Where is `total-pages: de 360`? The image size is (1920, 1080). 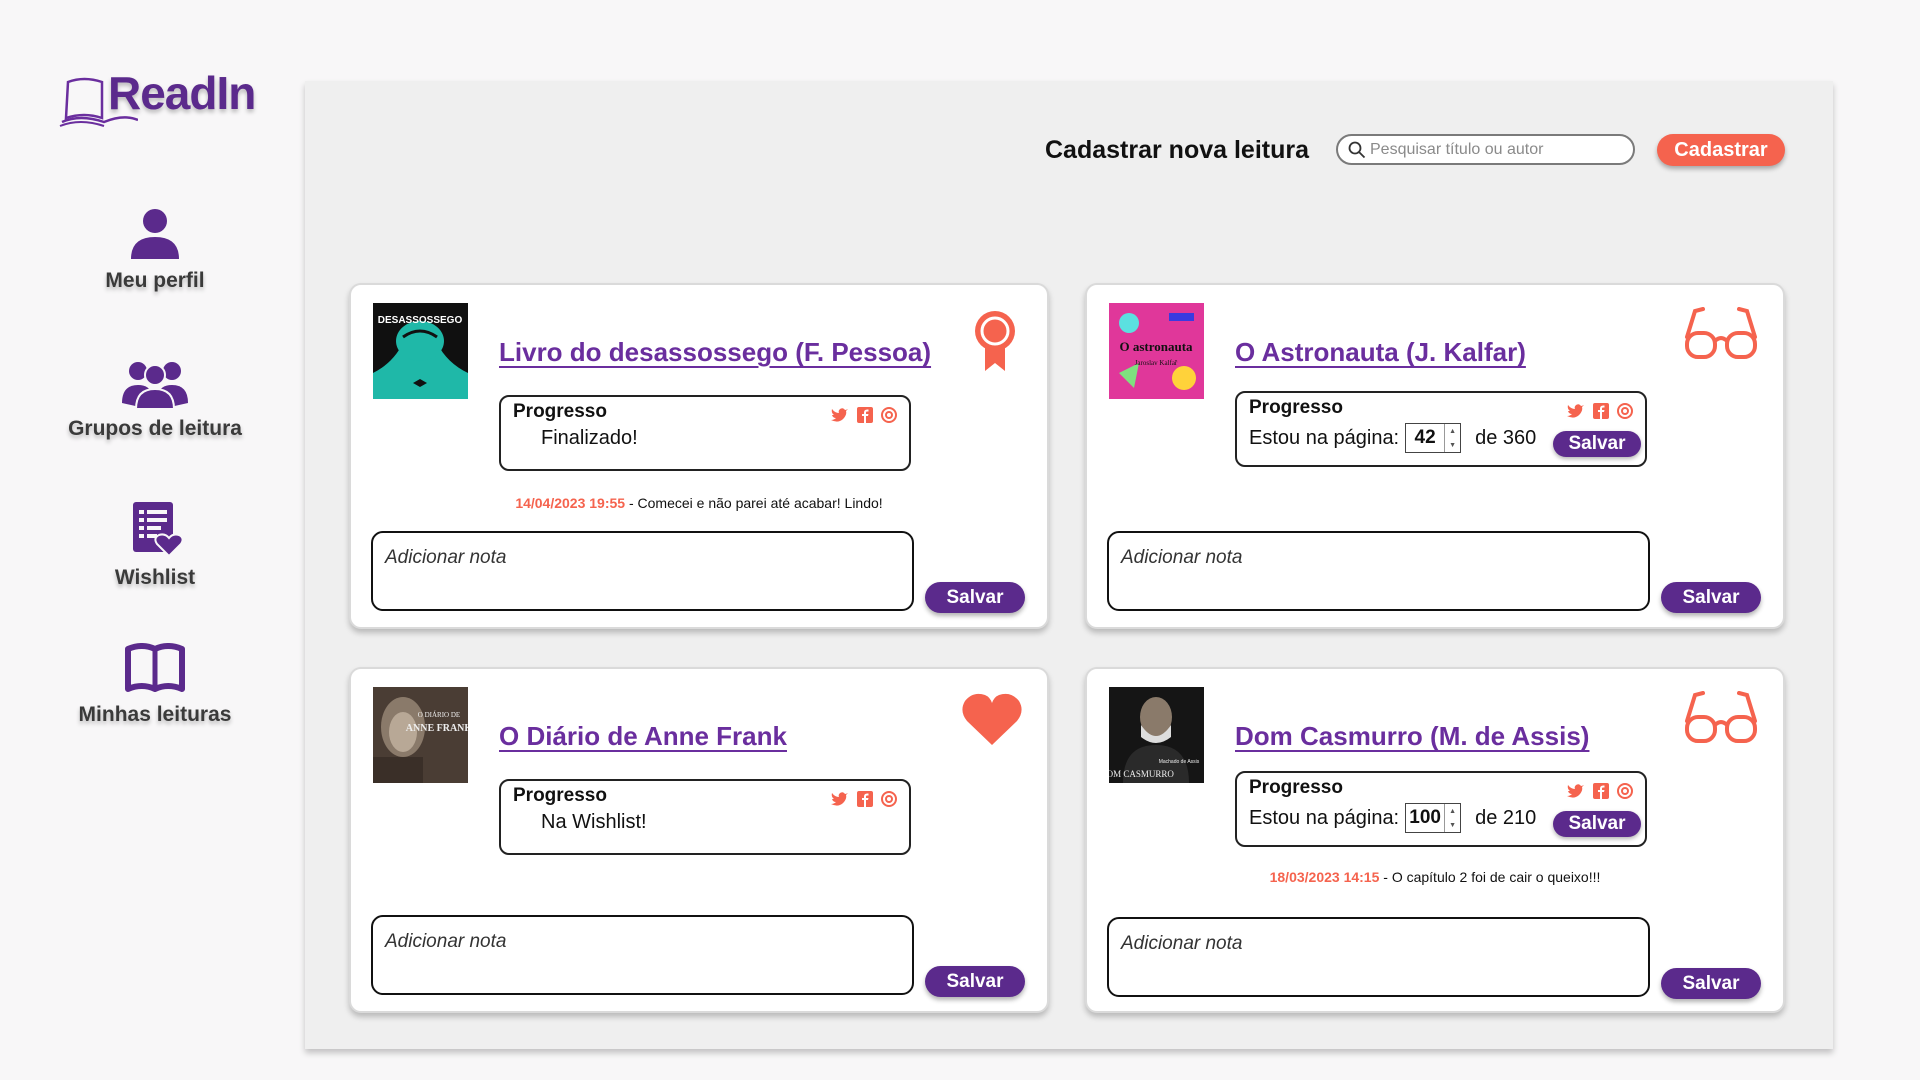 total-pages: de 360 is located at coordinates (1506, 437).